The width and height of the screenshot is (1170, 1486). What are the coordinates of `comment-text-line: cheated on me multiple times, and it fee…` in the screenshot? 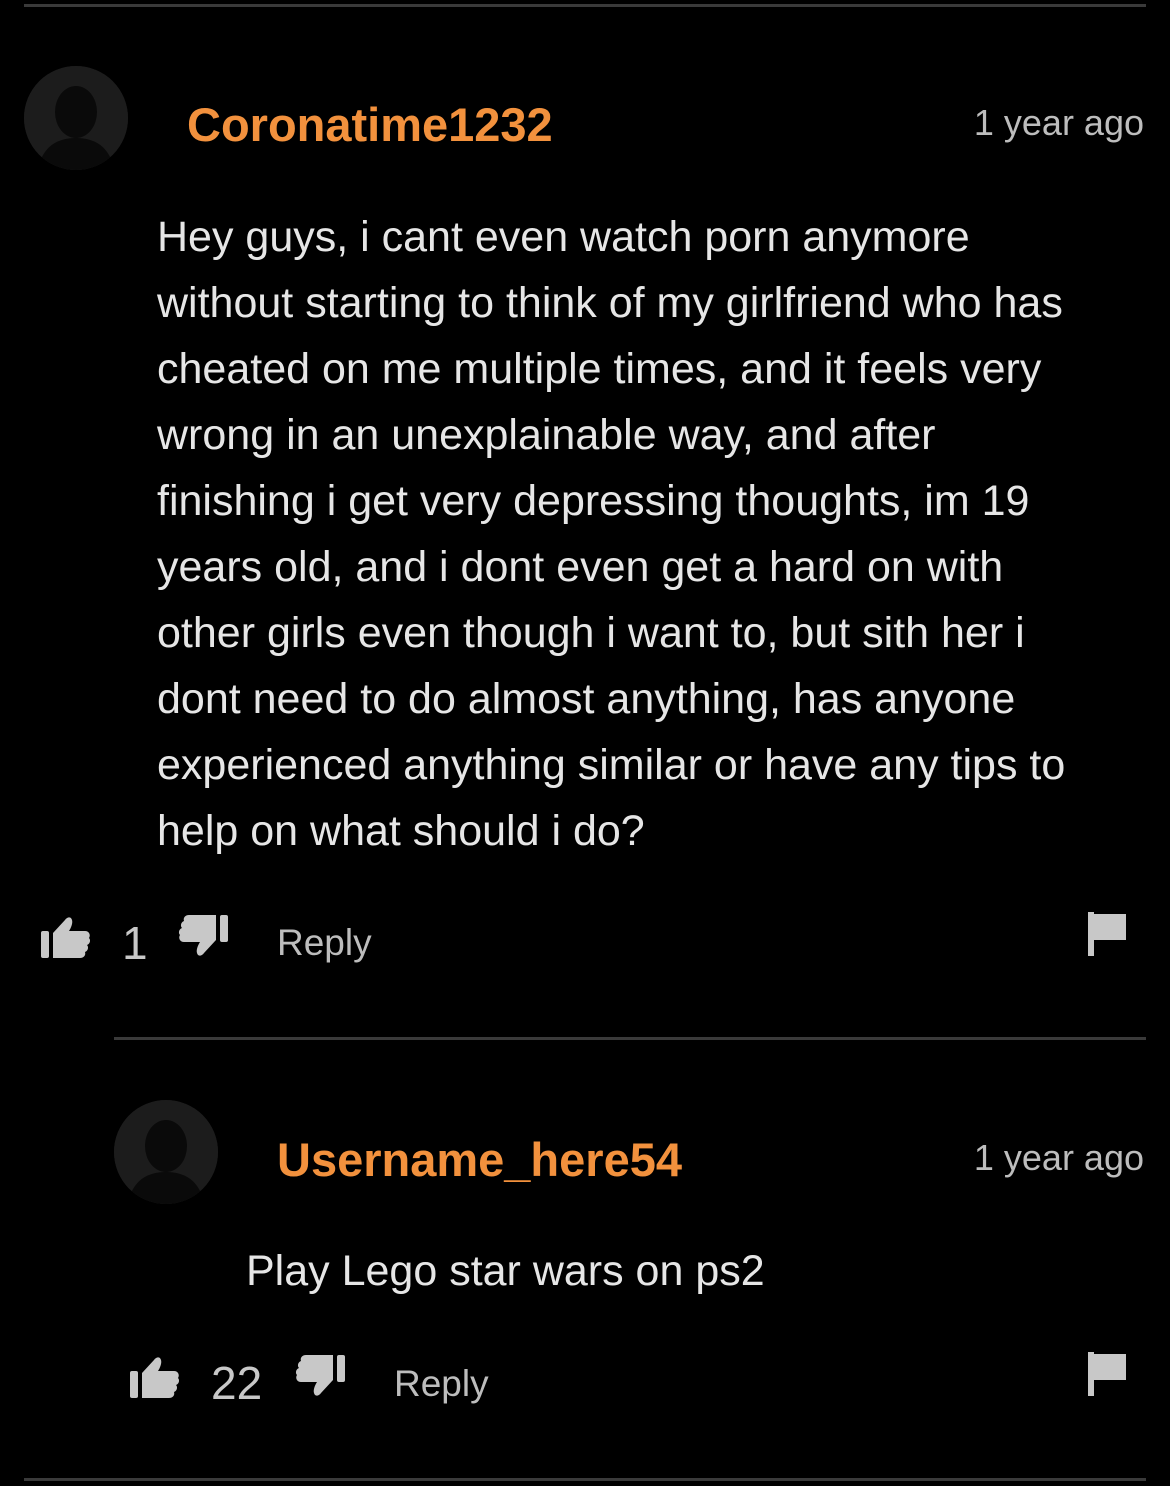 It's located at (599, 369).